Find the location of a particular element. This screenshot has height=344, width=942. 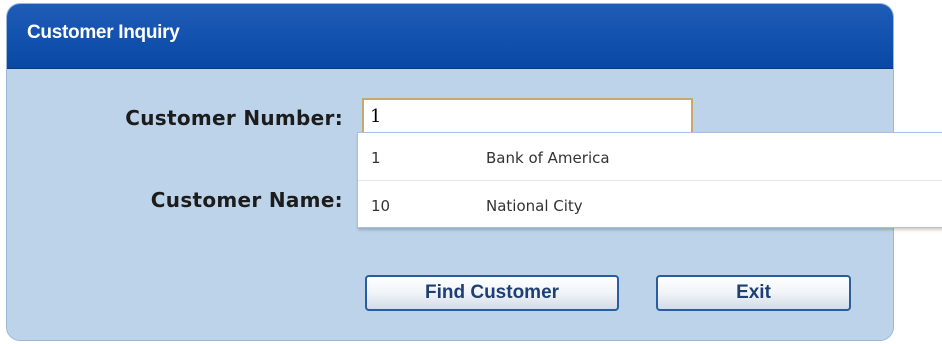

suggestion-number: 10 is located at coordinates (381, 206).